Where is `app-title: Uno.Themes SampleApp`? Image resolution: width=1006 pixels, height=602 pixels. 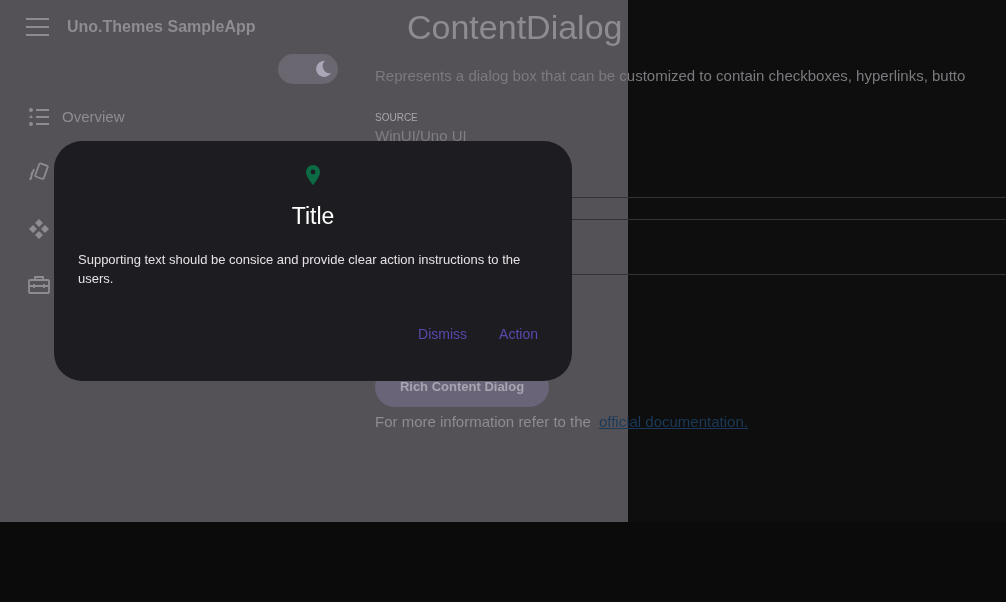 app-title: Uno.Themes SampleApp is located at coordinates (161, 27).